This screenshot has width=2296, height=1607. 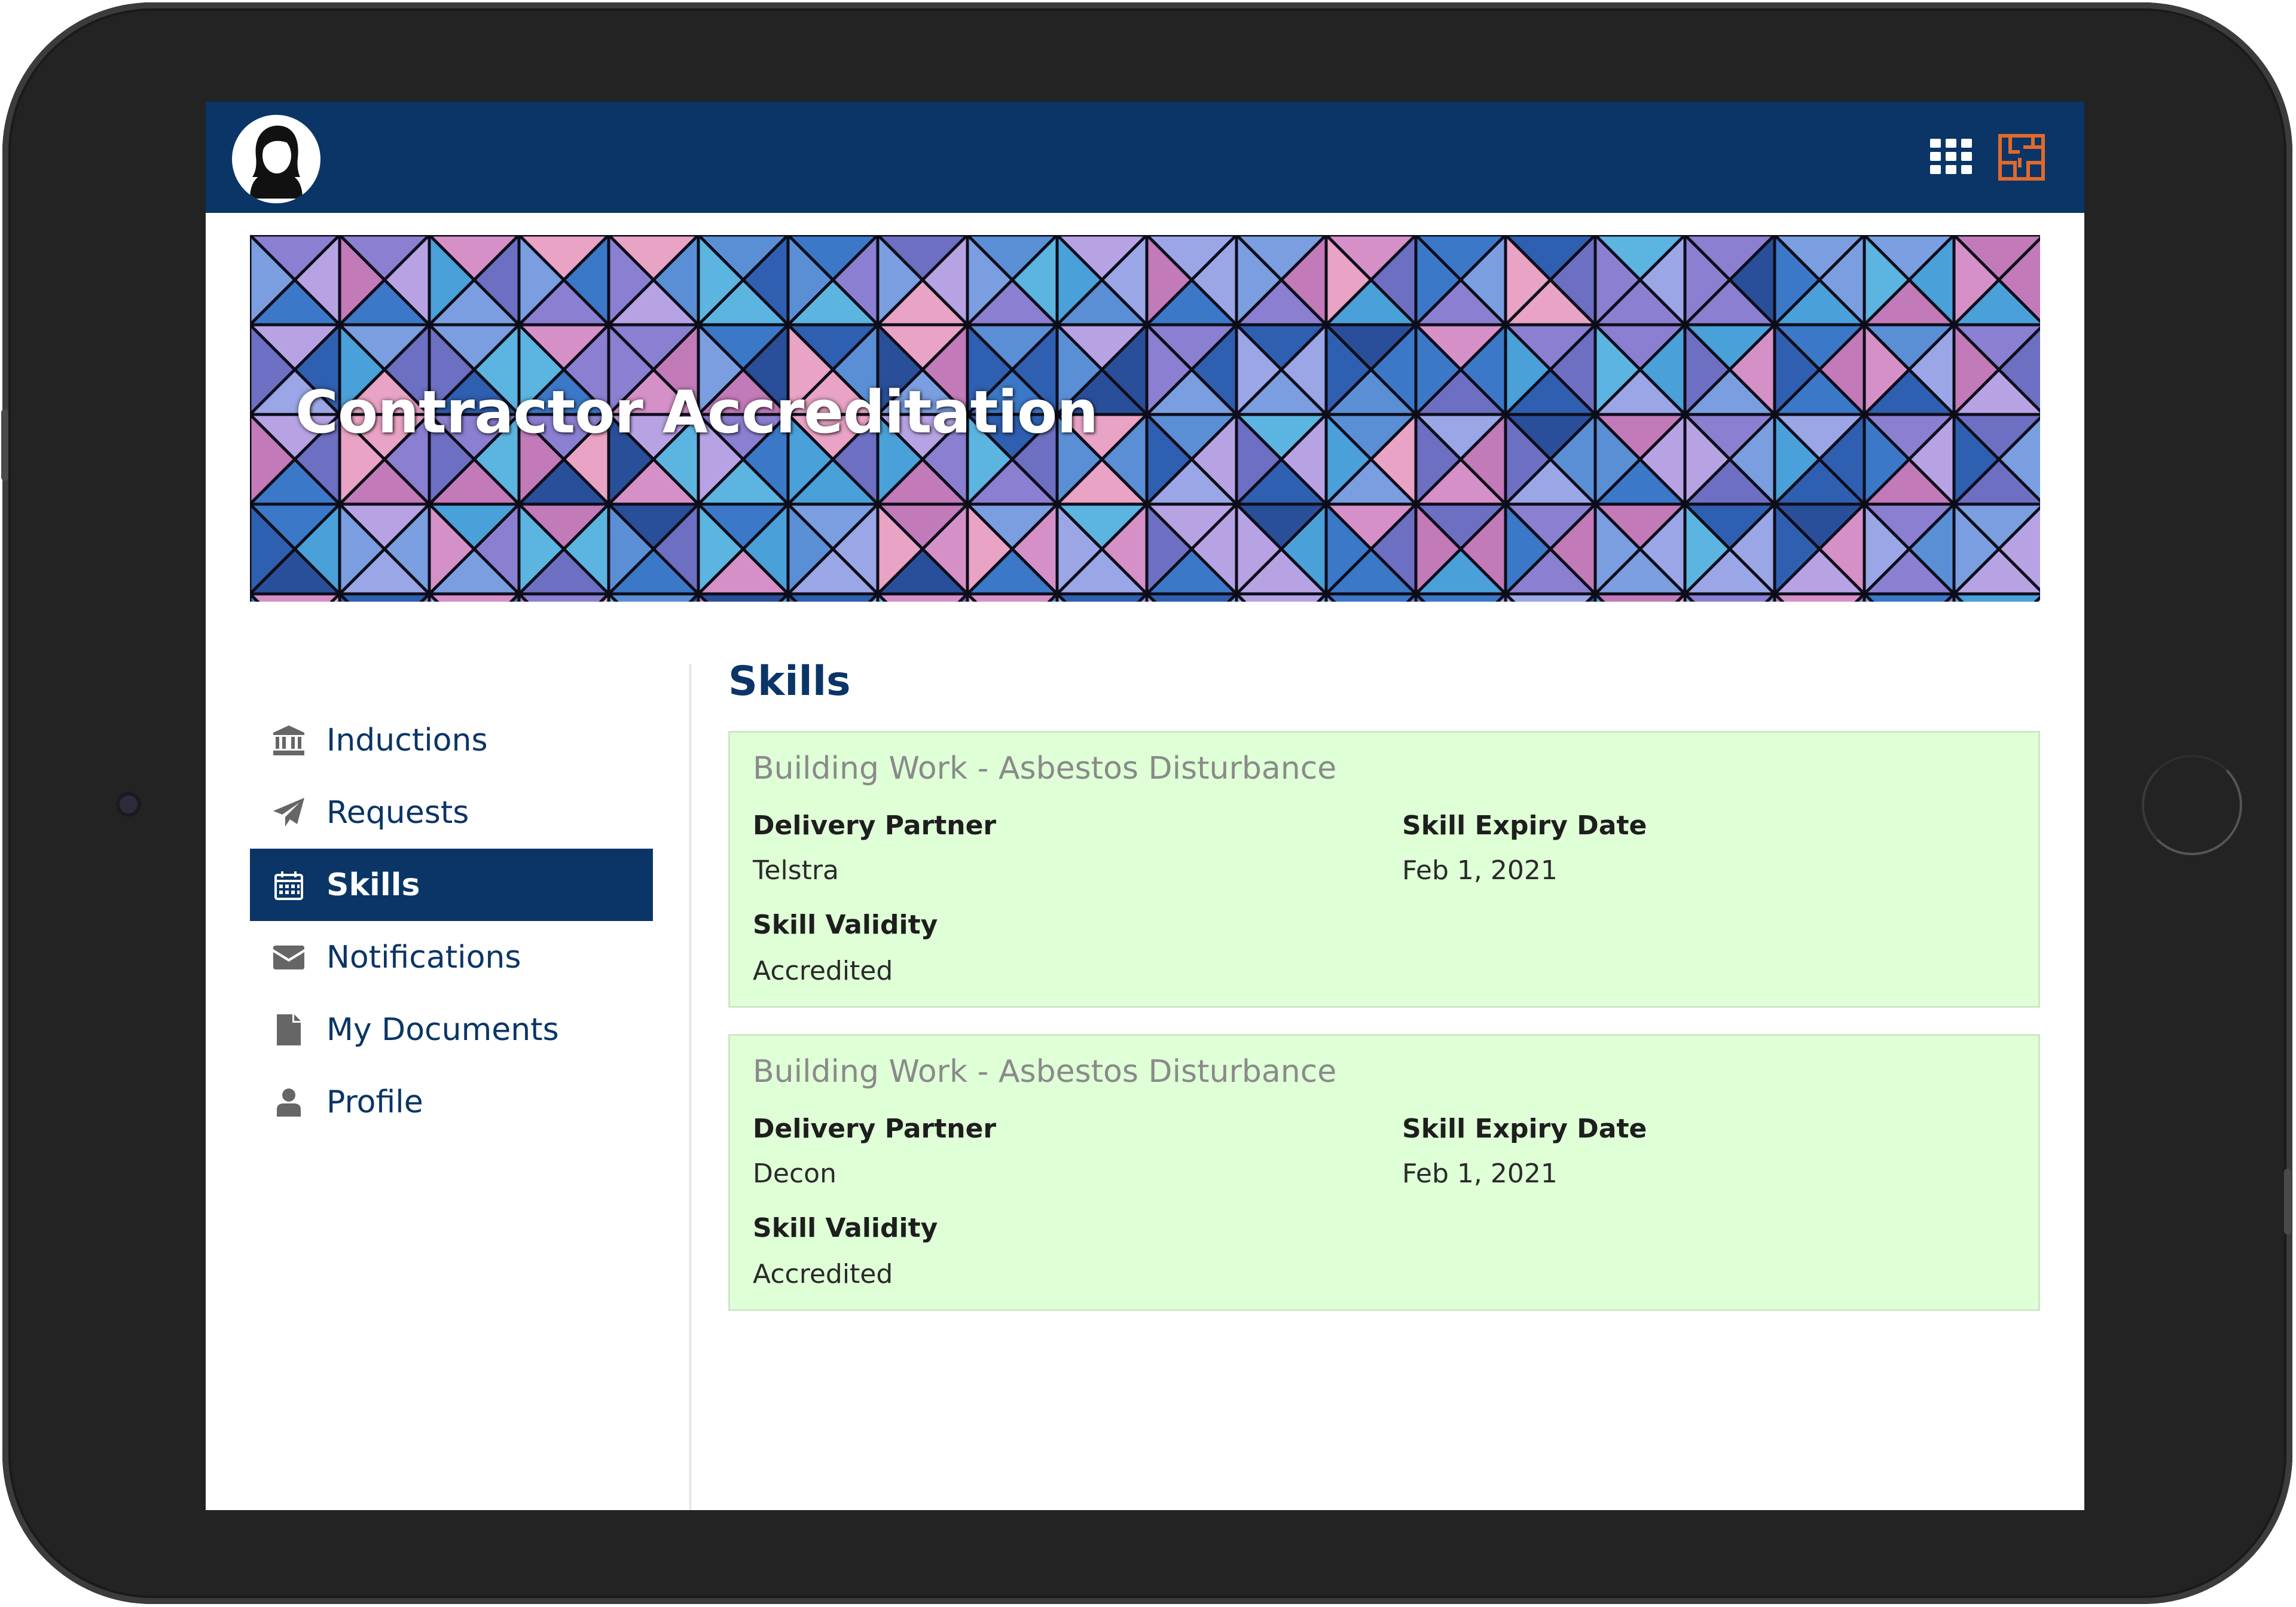 What do you see at coordinates (442, 1029) in the screenshot?
I see `sidebar-item-label: My Documents` at bounding box center [442, 1029].